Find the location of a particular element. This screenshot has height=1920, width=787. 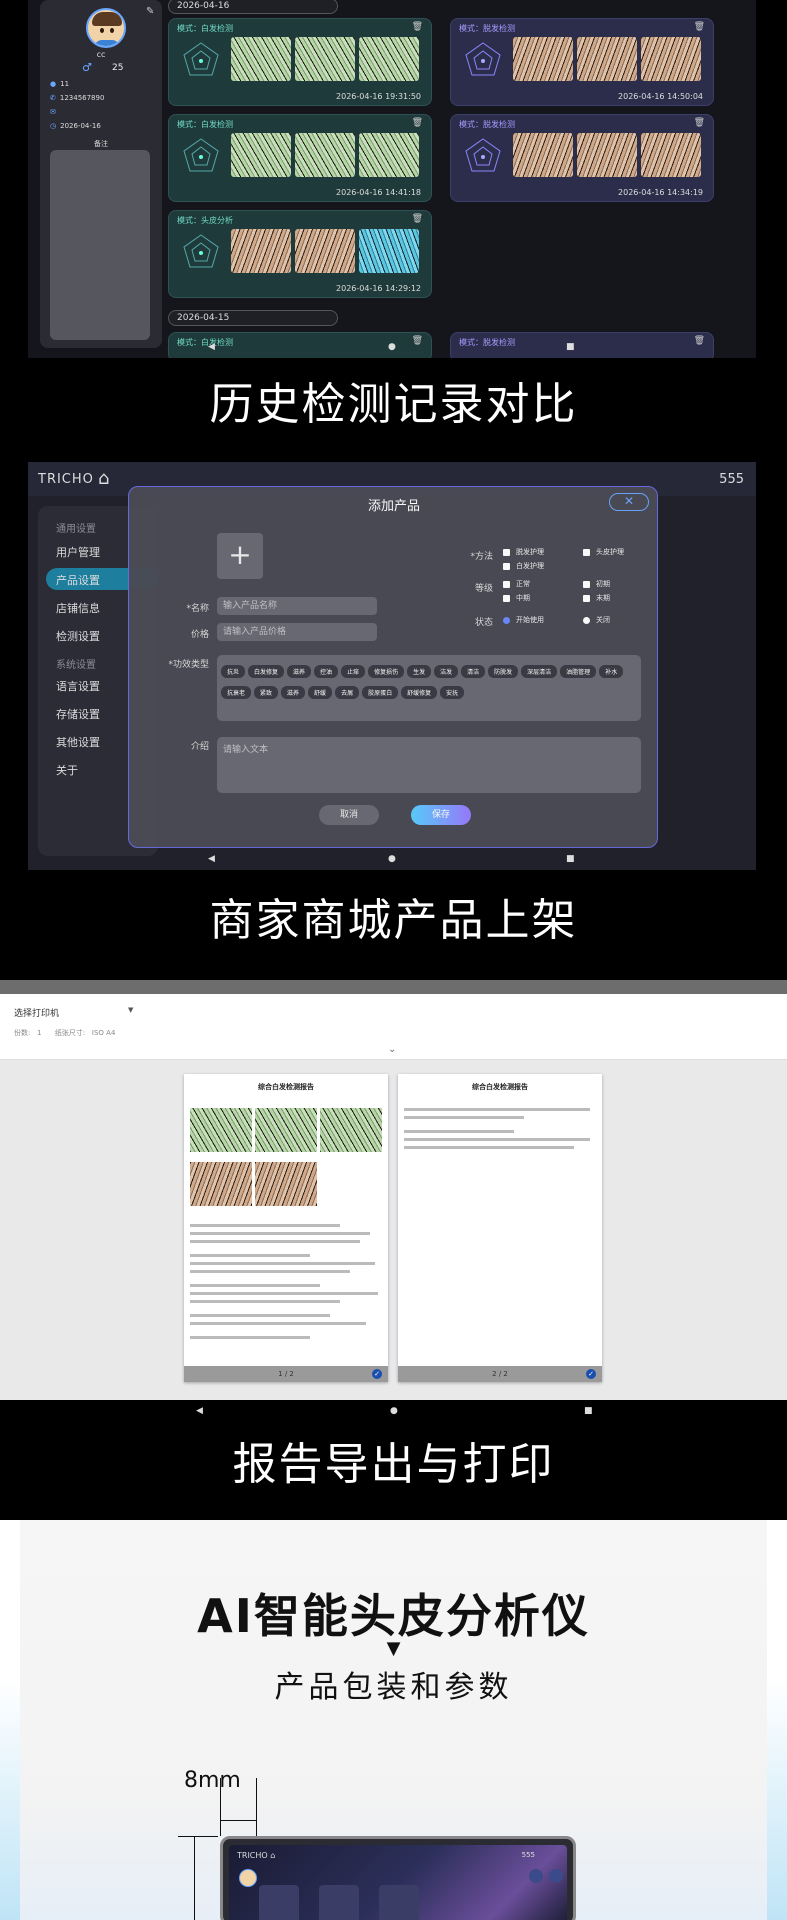

effect-tag: 胶原蛋白 is located at coordinates (380, 692).